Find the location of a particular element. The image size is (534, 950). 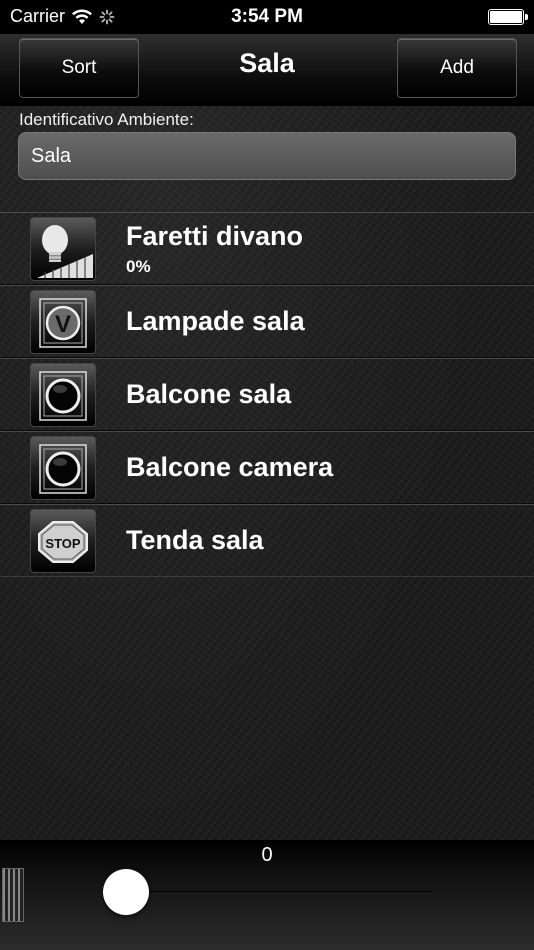

device-name: Lampade sala is located at coordinates (215, 321).